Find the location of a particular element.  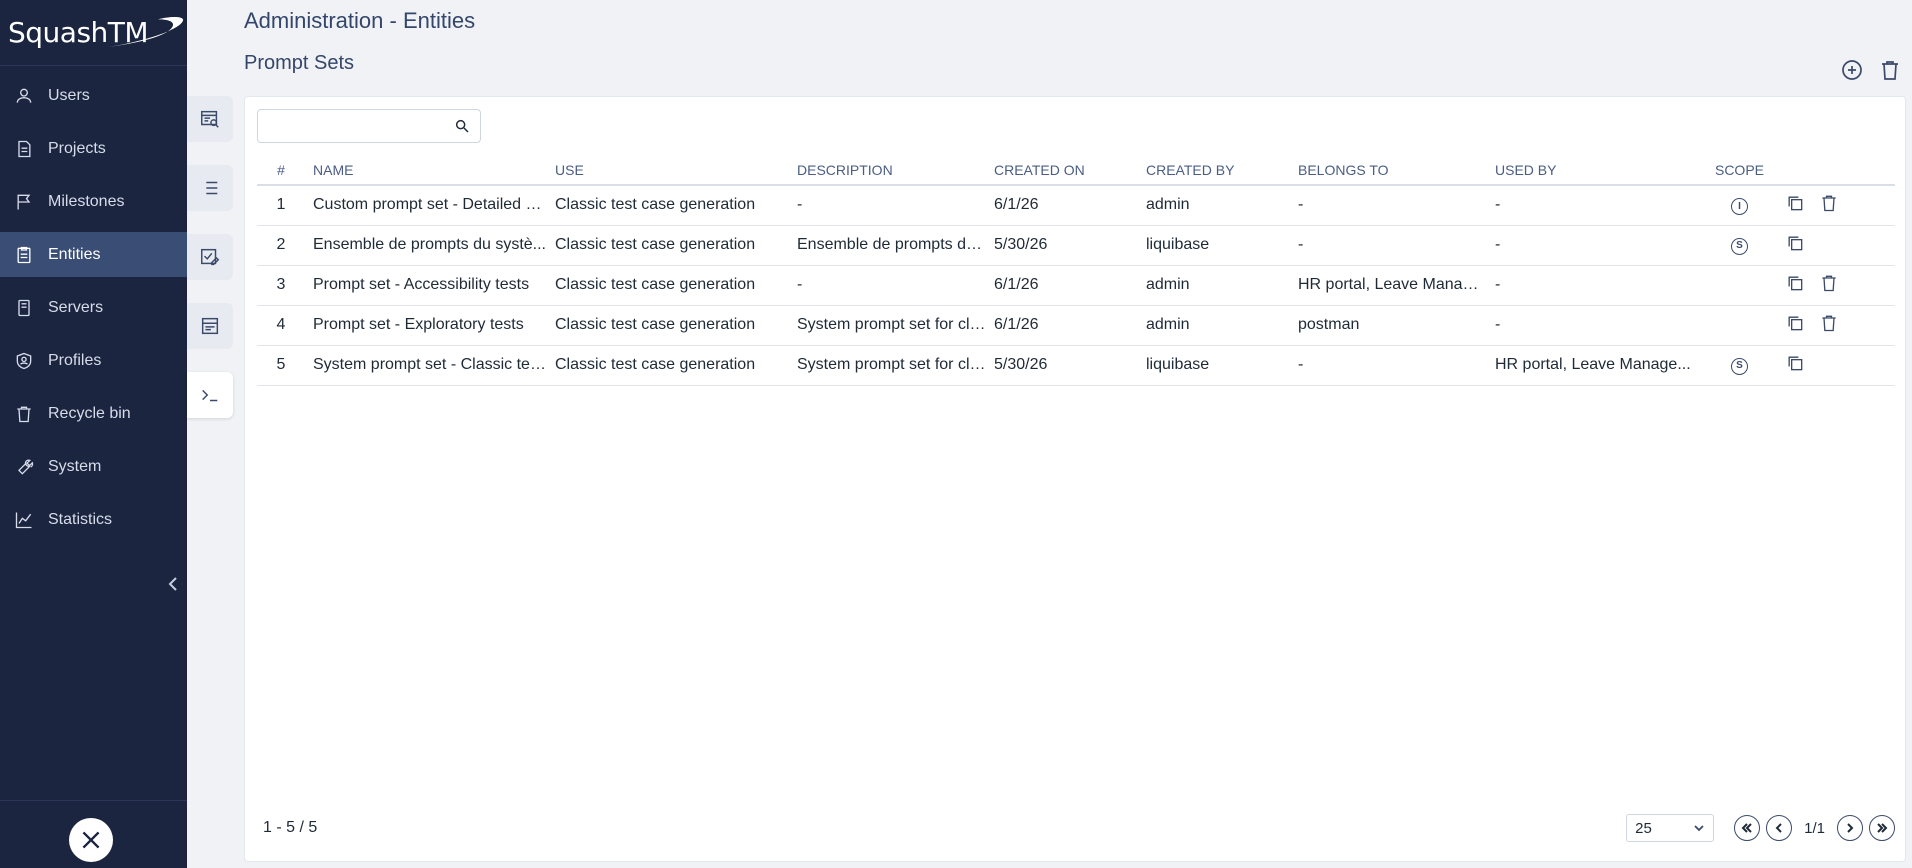

sidebar-item-recycle-bin: Recycle bin is located at coordinates (93, 413).